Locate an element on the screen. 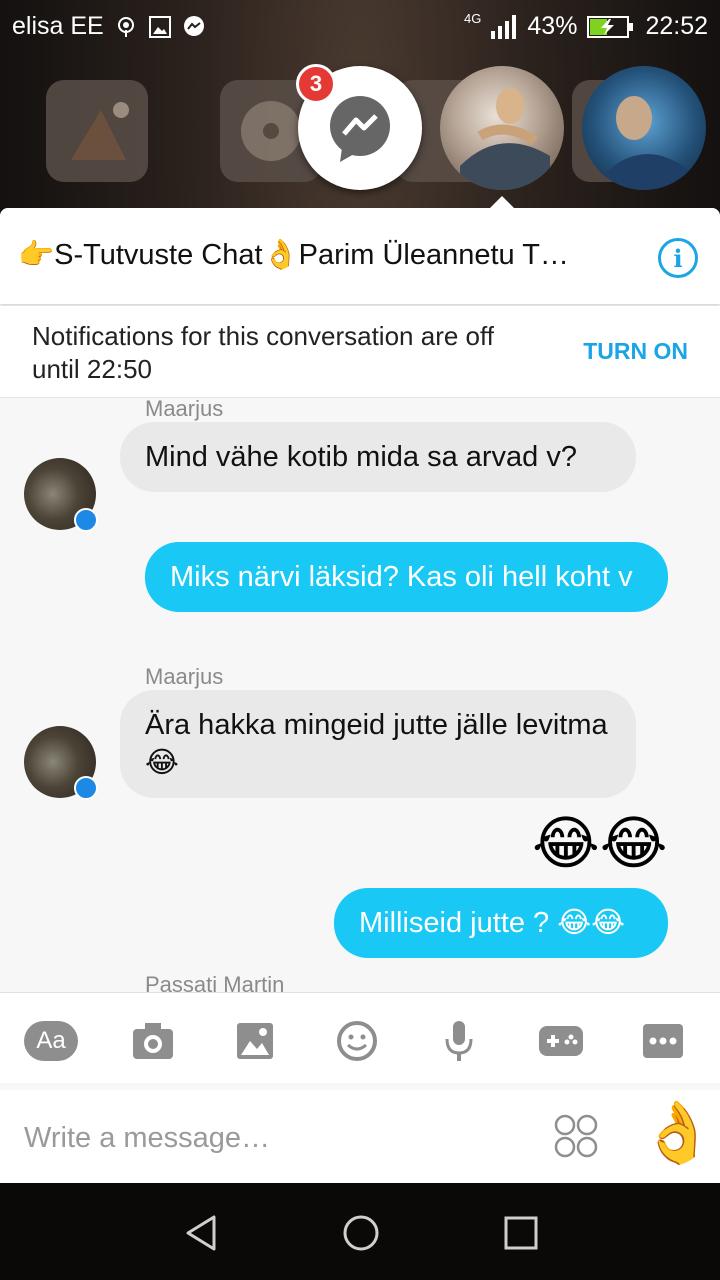 This screenshot has height=1280, width=720. composer-input-row: 👌 is located at coordinates (360, 1136).